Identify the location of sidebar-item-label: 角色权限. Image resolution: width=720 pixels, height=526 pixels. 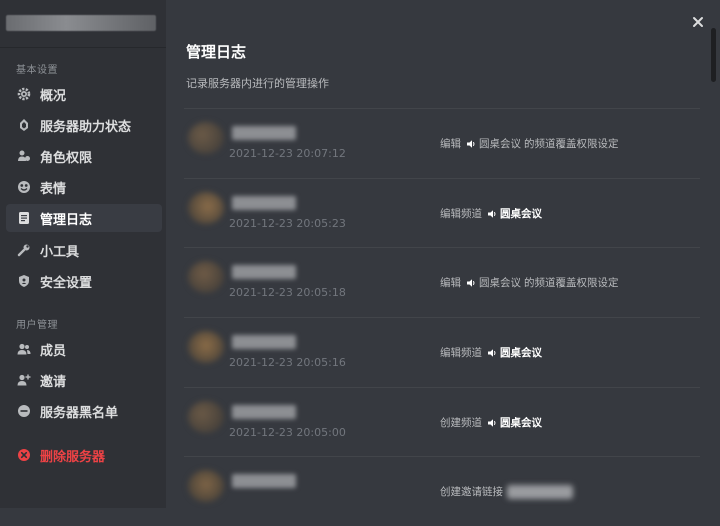
(66, 158).